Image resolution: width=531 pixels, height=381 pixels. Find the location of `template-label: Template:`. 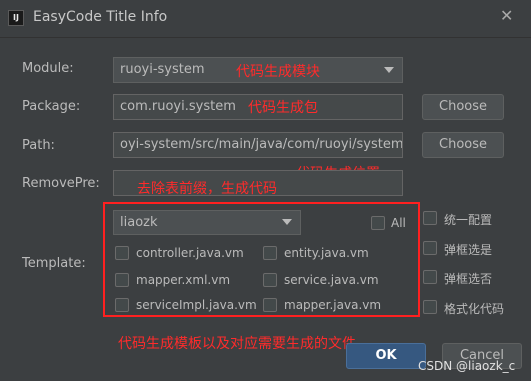

template-label: Template: is located at coordinates (54, 263).